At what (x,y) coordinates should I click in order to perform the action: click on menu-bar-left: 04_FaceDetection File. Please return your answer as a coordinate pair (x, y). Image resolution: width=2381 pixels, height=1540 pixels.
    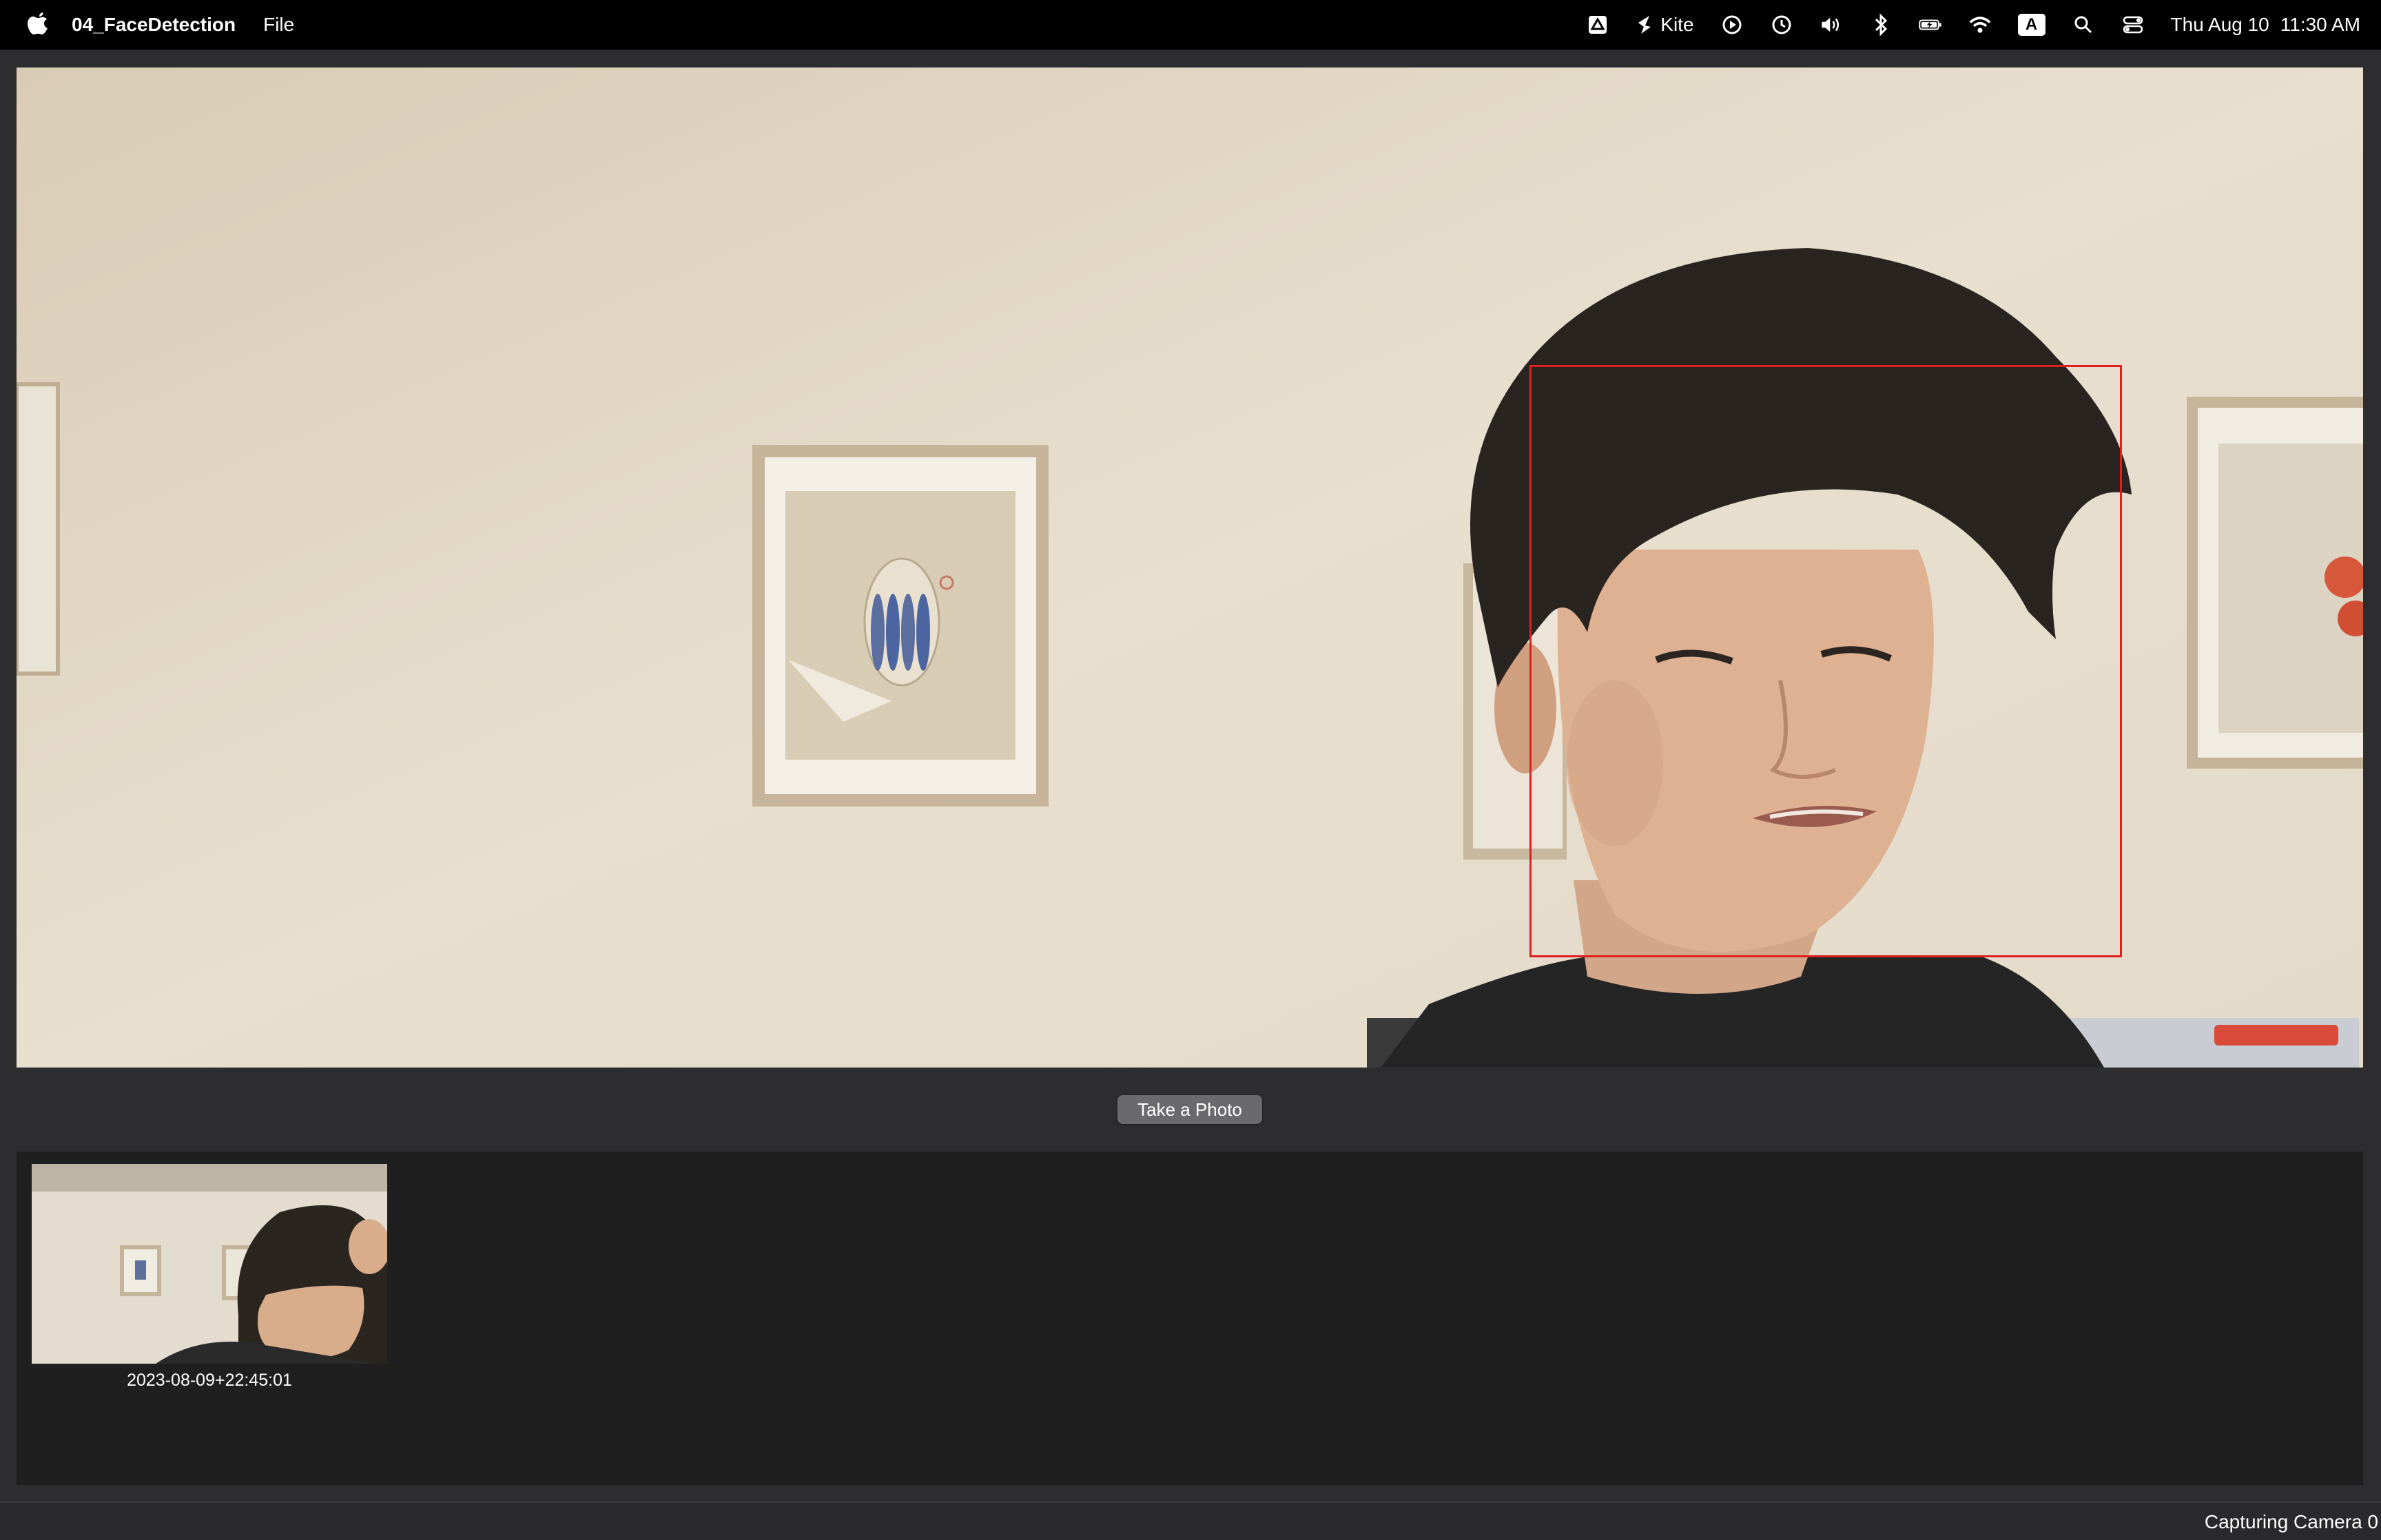
    Looking at the image, I should click on (147, 25).